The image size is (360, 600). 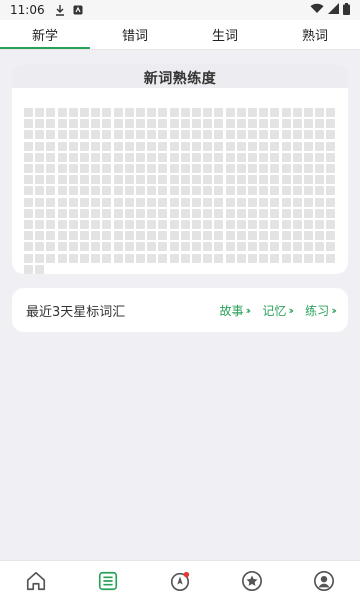 I want to click on tab-familiar-words: 熟词, so click(x=315, y=34).